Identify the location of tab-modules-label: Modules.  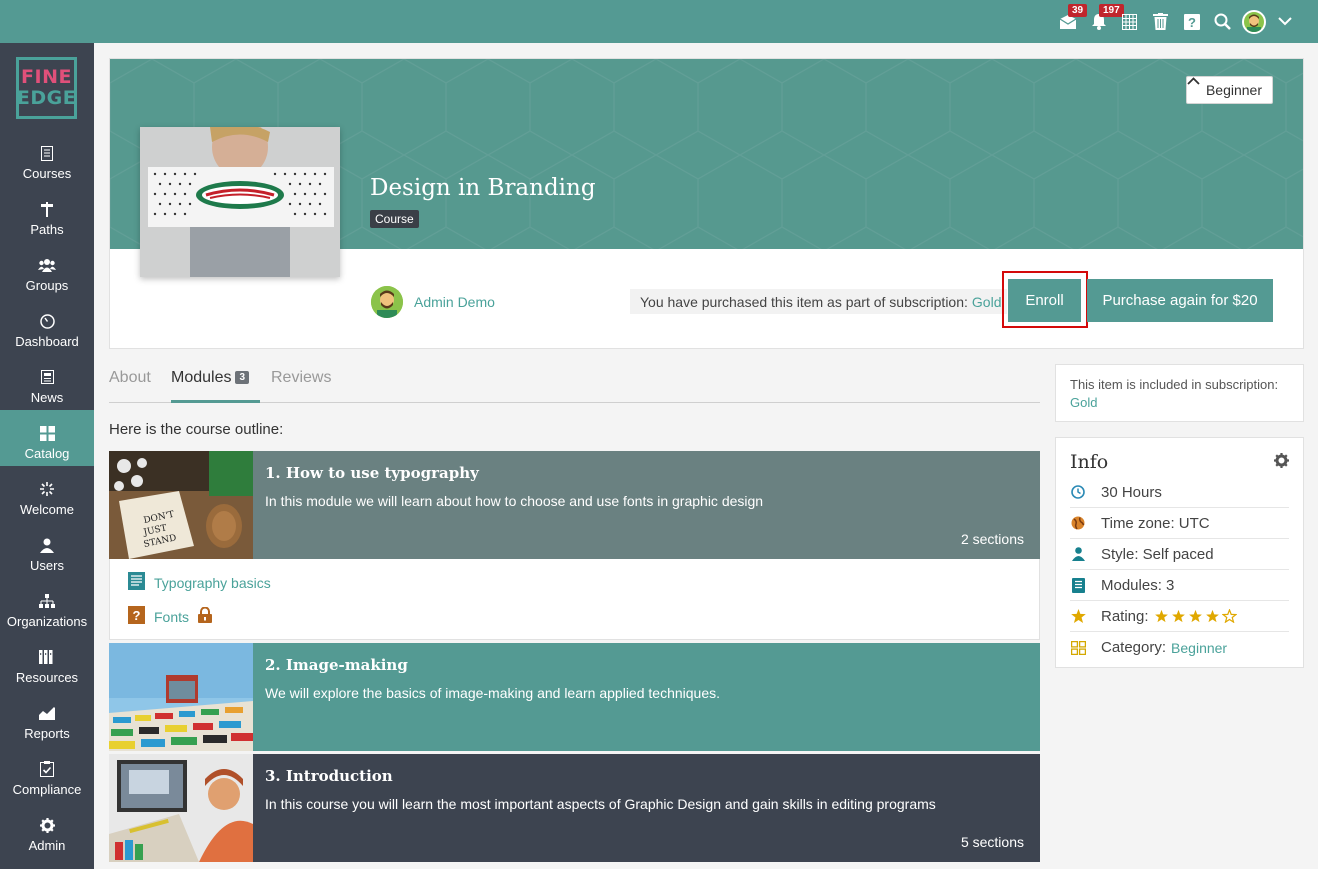
(201, 377).